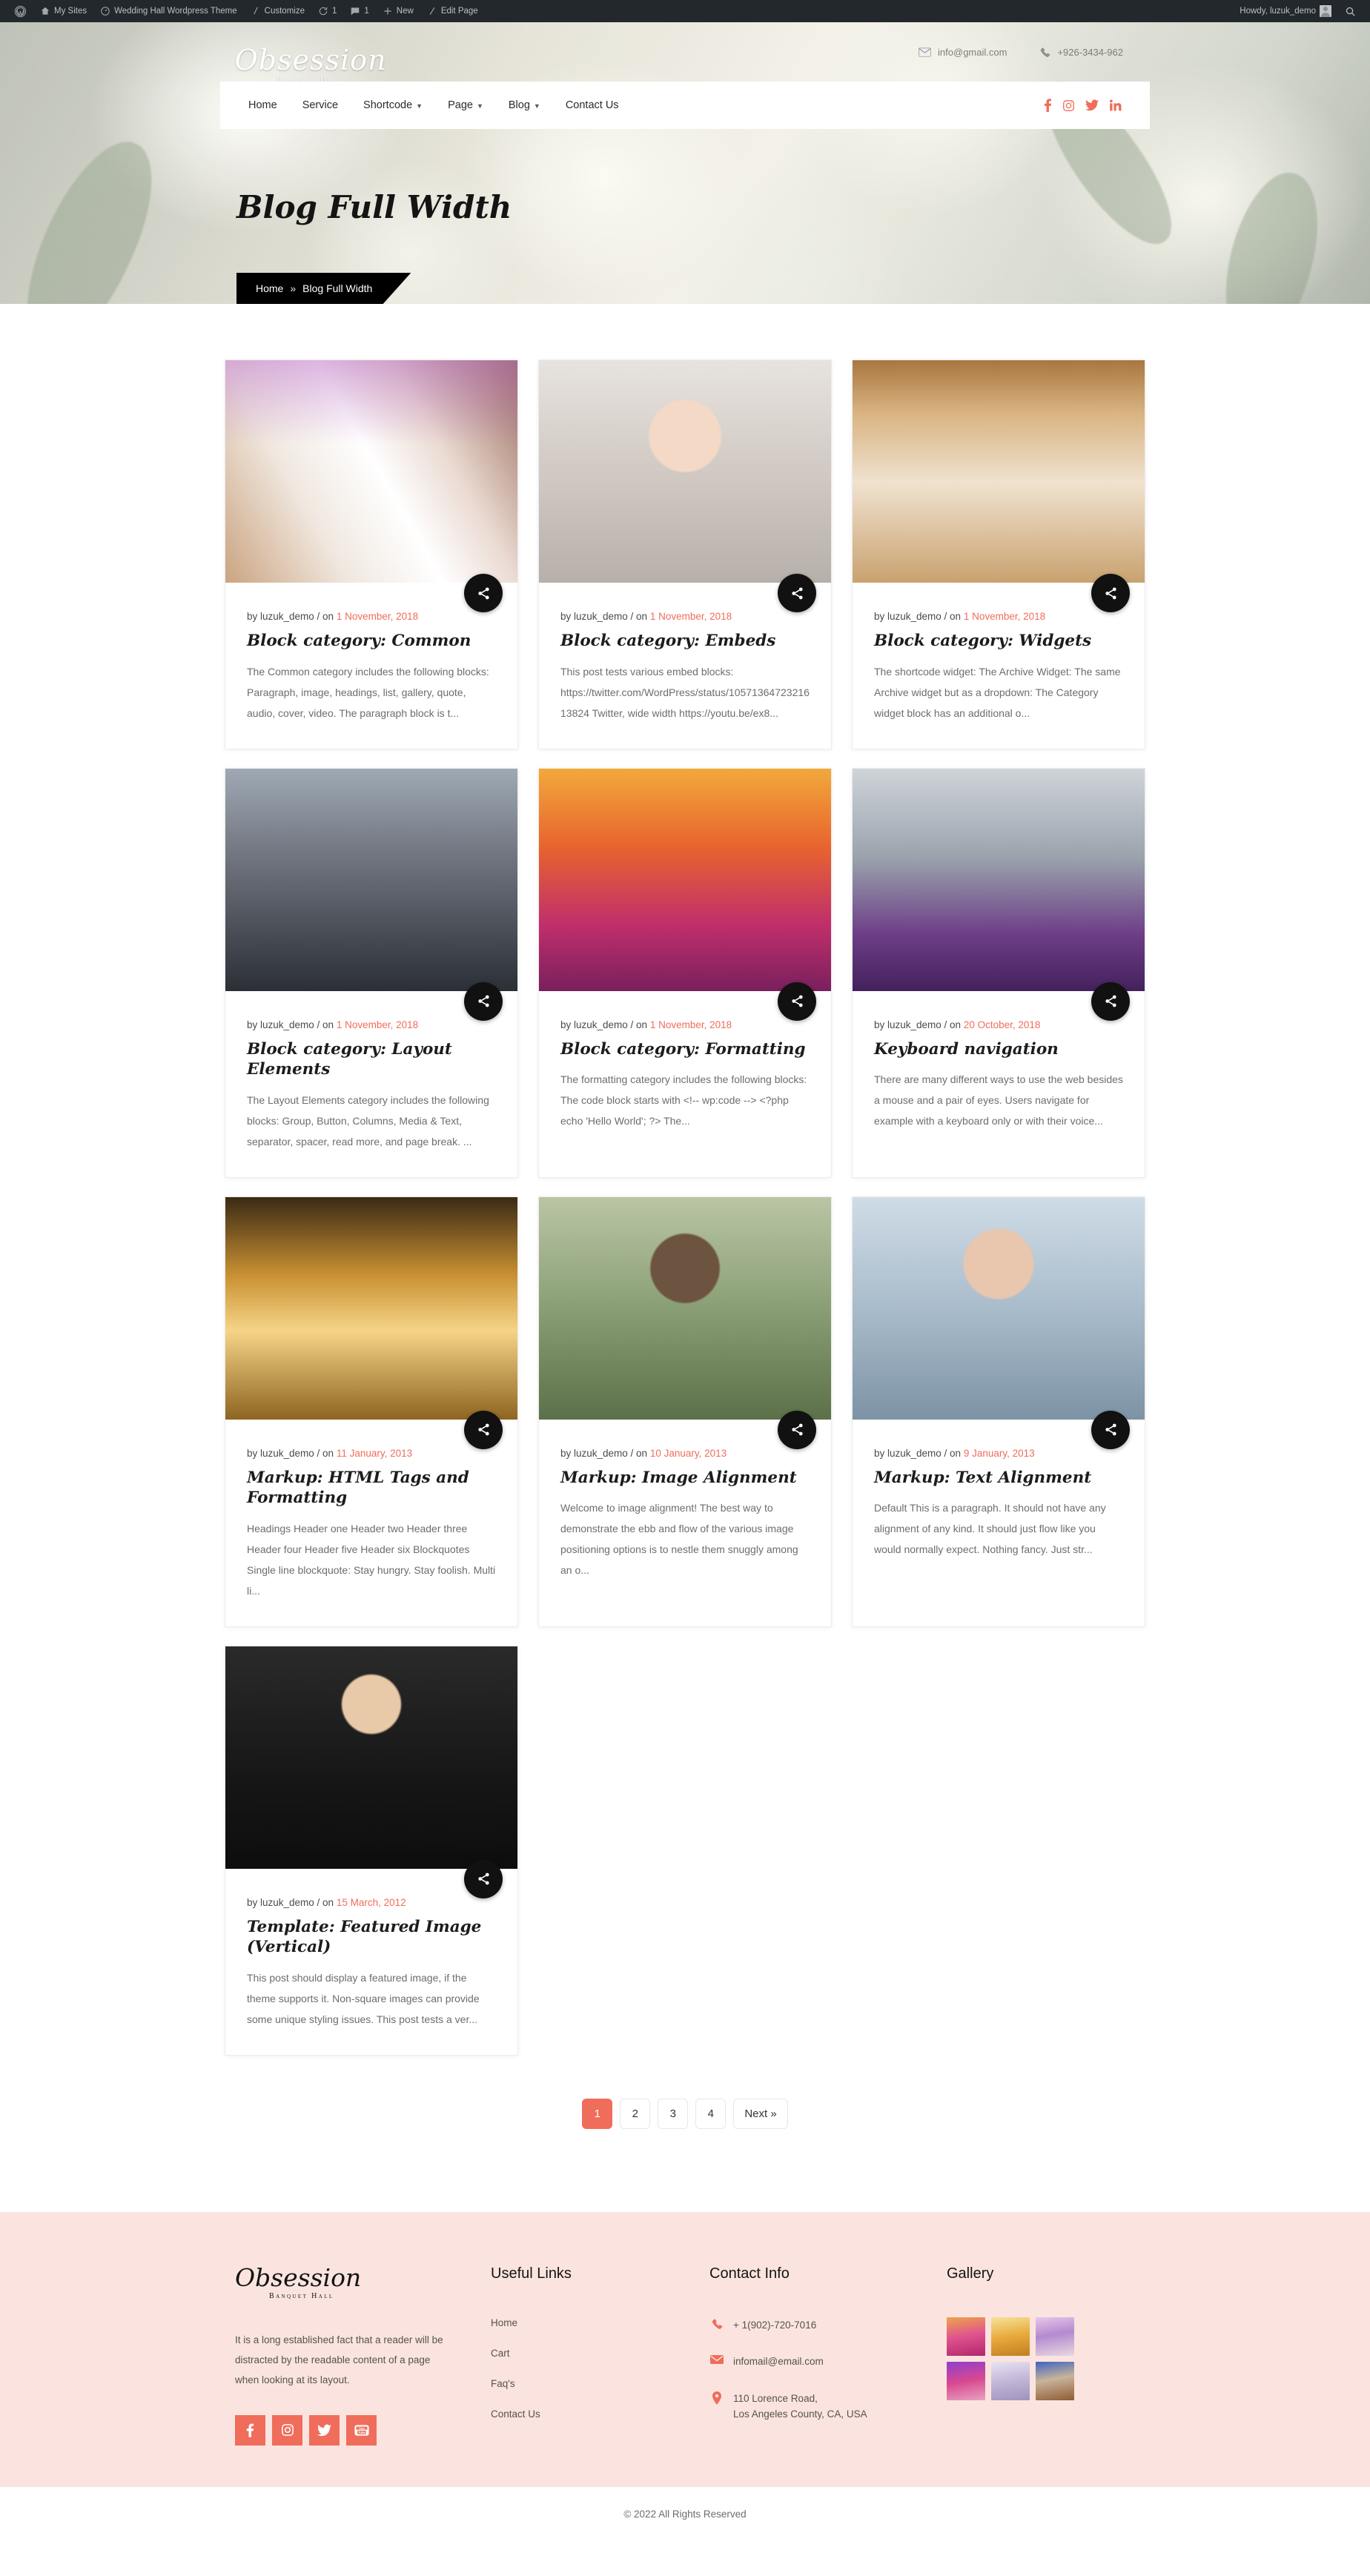  What do you see at coordinates (761, 2113) in the screenshot?
I see `pagination-next: Next »` at bounding box center [761, 2113].